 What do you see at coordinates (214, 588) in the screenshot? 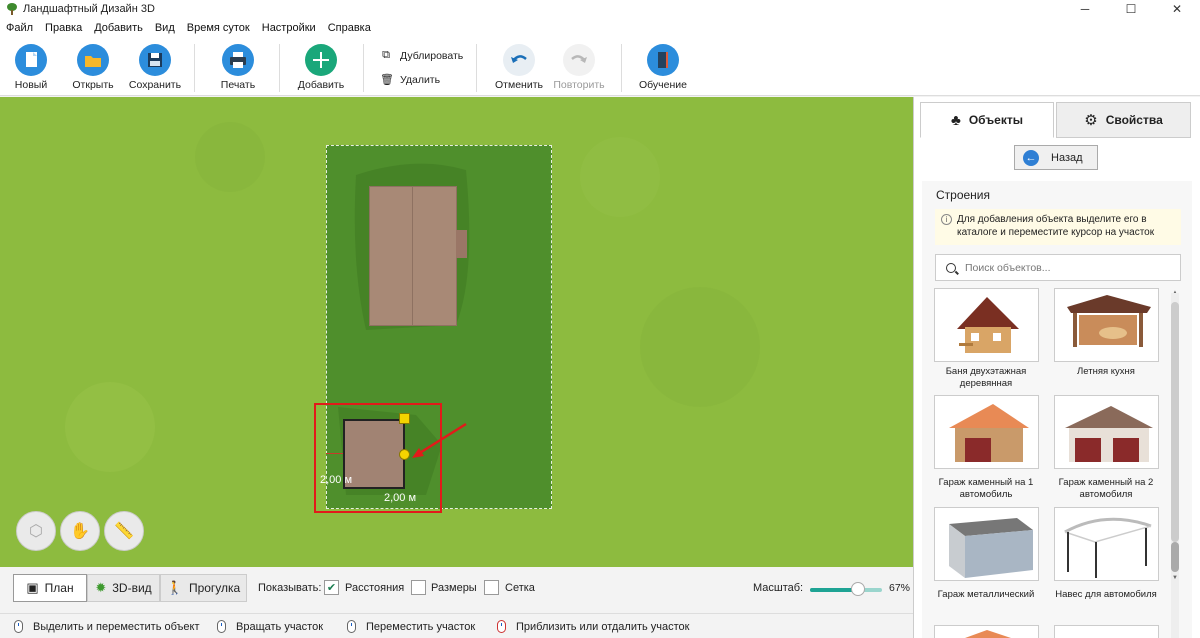
I see `walk-label: Прогулка` at bounding box center [214, 588].